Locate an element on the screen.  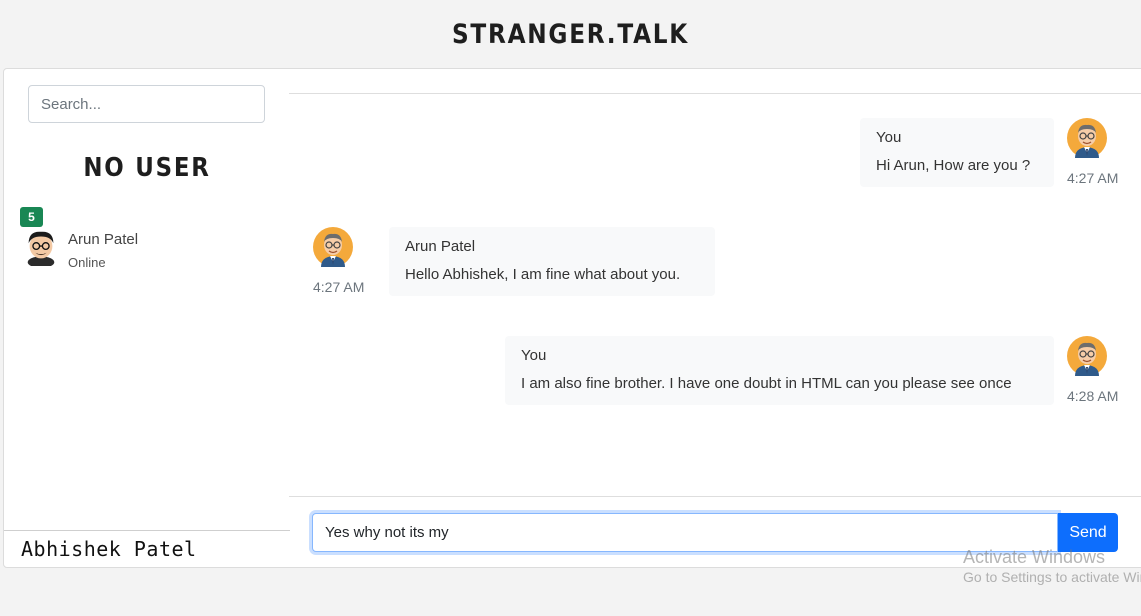
search-input is located at coordinates (146, 104).